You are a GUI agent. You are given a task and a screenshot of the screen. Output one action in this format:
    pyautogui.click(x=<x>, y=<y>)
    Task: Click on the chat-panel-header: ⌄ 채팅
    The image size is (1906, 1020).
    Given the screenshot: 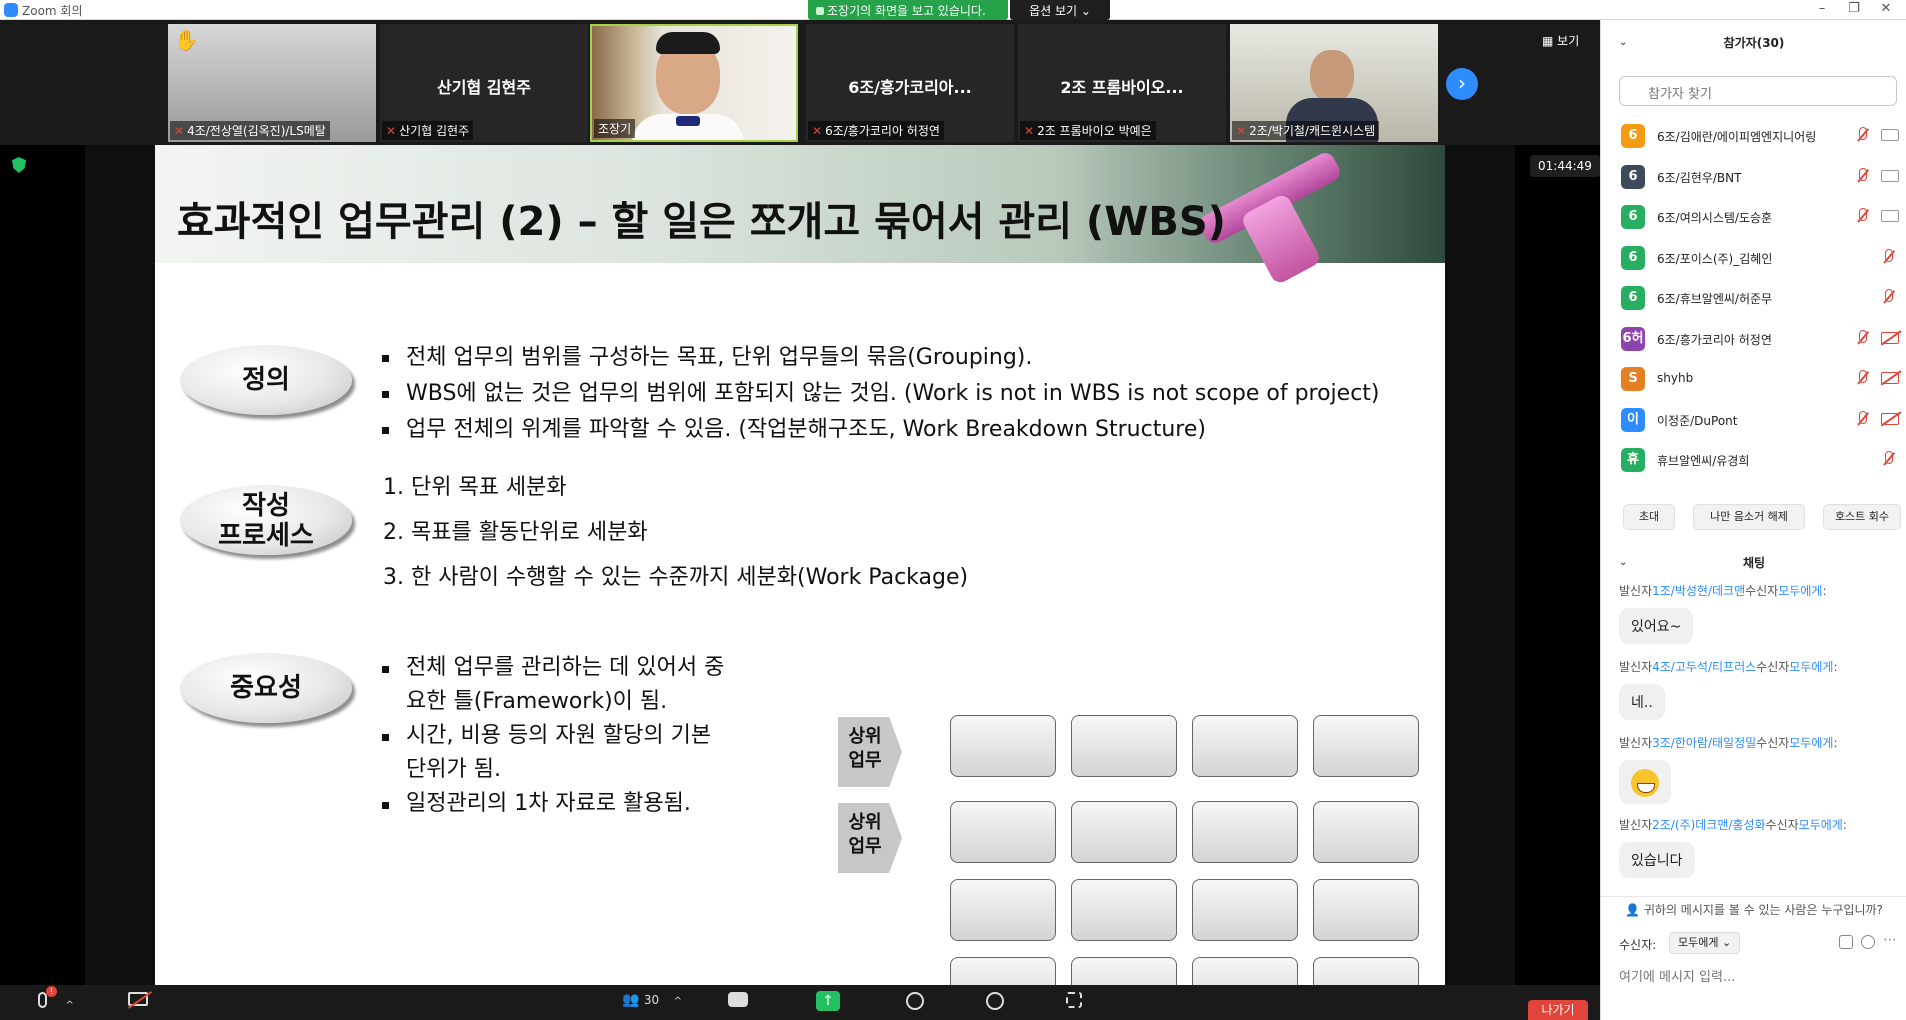 What is the action you would take?
    pyautogui.click(x=1753, y=563)
    